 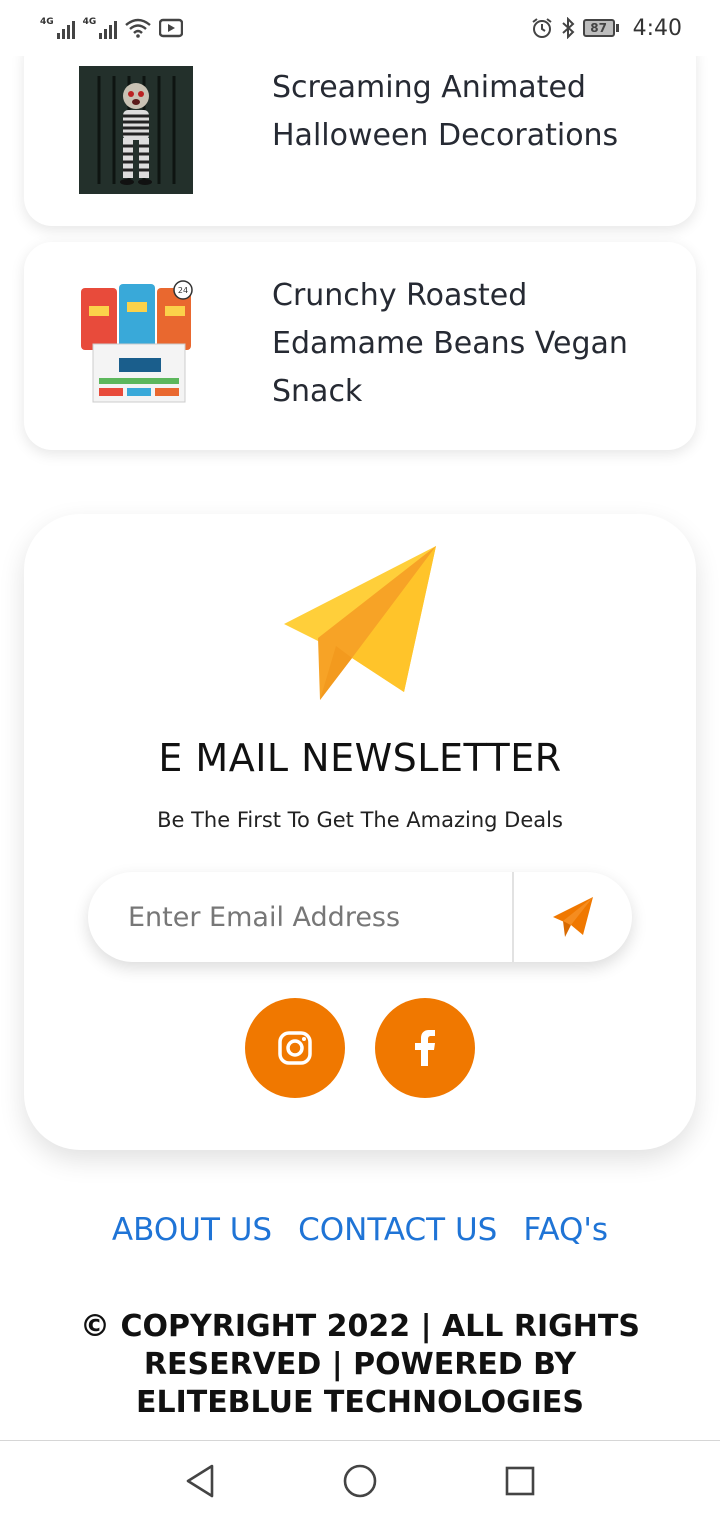 I want to click on email-subscribe-form, so click(x=360, y=917).